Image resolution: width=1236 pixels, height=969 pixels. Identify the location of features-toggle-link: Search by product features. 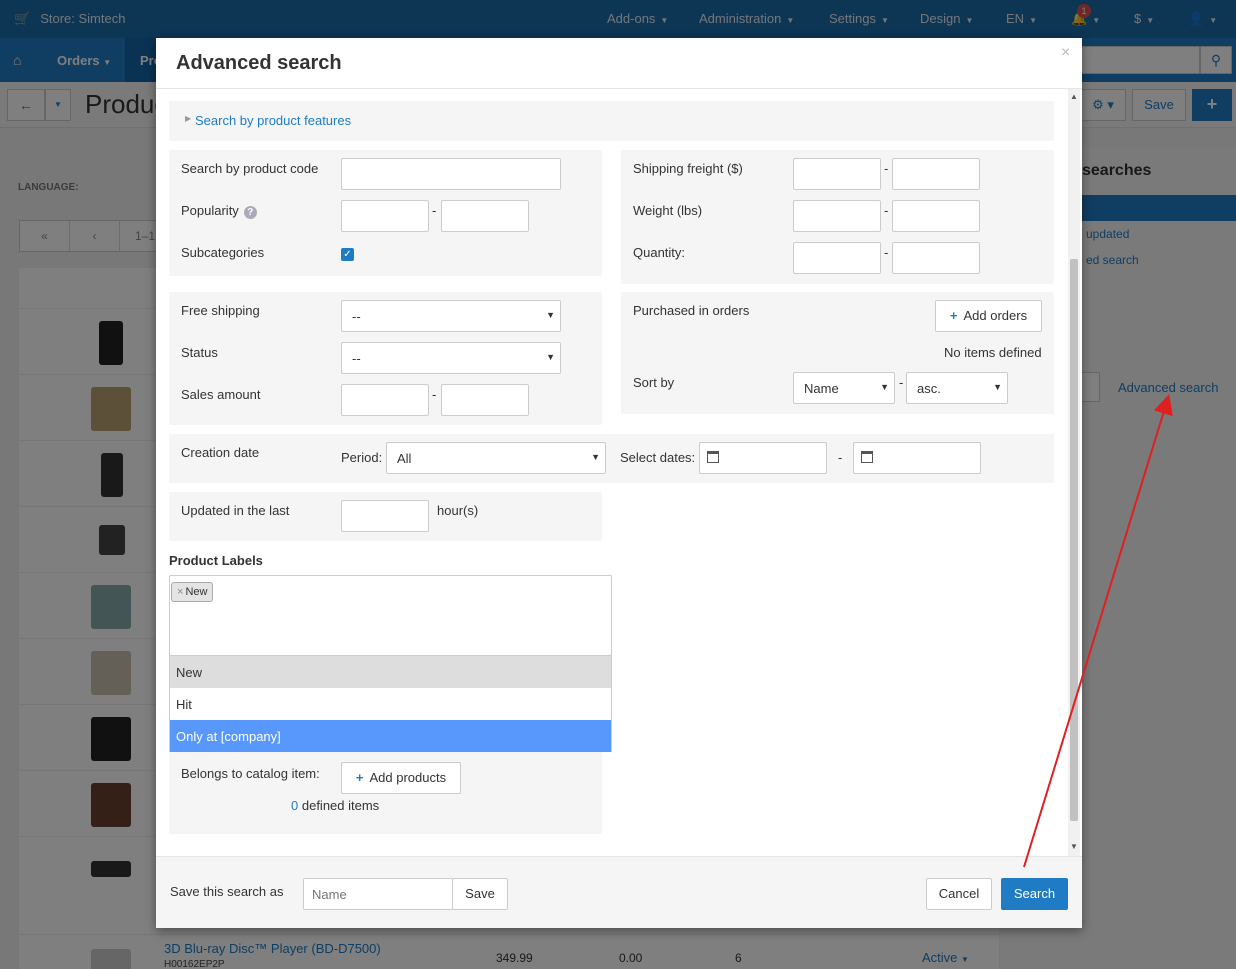
(273, 120).